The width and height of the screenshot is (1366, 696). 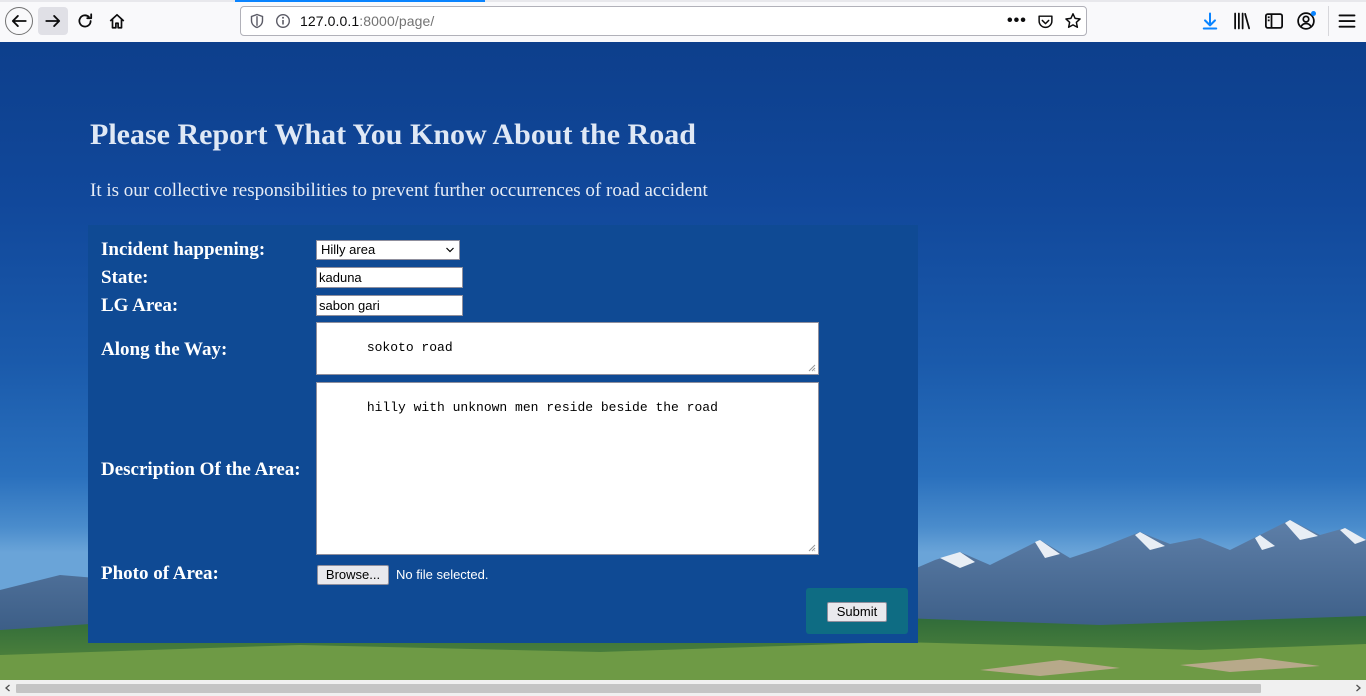 I want to click on download-icon, so click(x=1210, y=21).